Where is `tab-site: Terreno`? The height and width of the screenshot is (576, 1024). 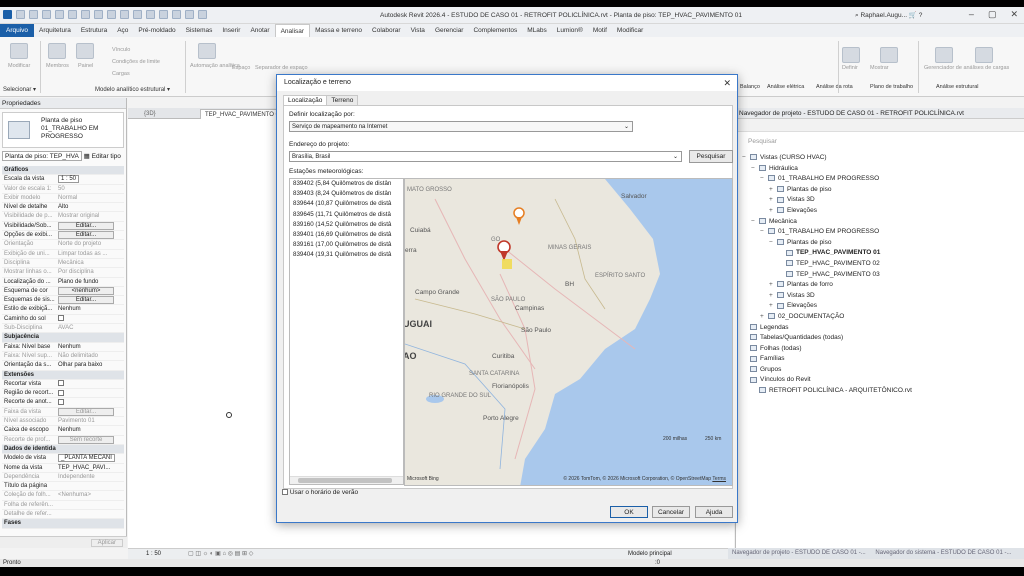 tab-site: Terreno is located at coordinates (342, 100).